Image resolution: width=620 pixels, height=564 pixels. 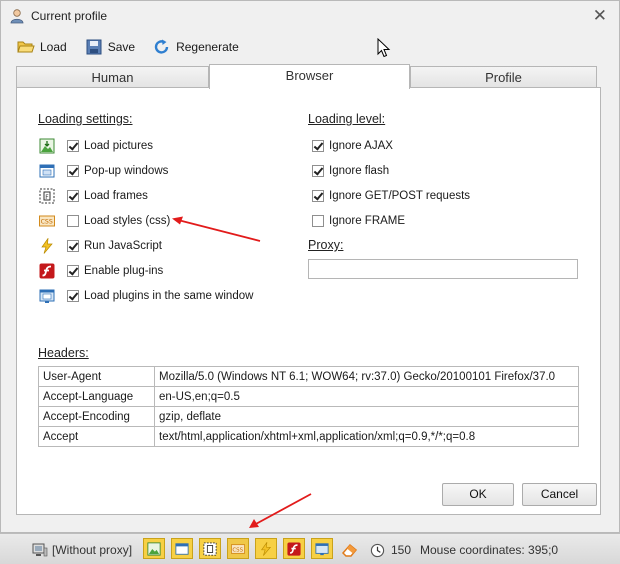 What do you see at coordinates (73, 171) in the screenshot?
I see `popup-windows-checkbox` at bounding box center [73, 171].